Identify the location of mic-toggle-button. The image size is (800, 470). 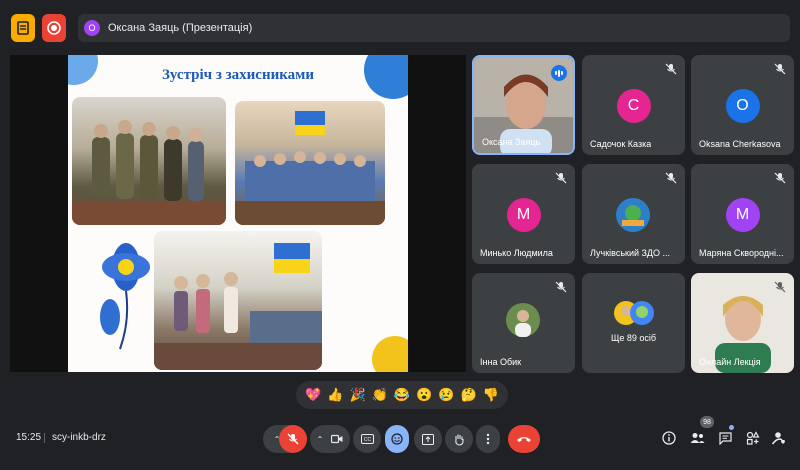
(293, 439).